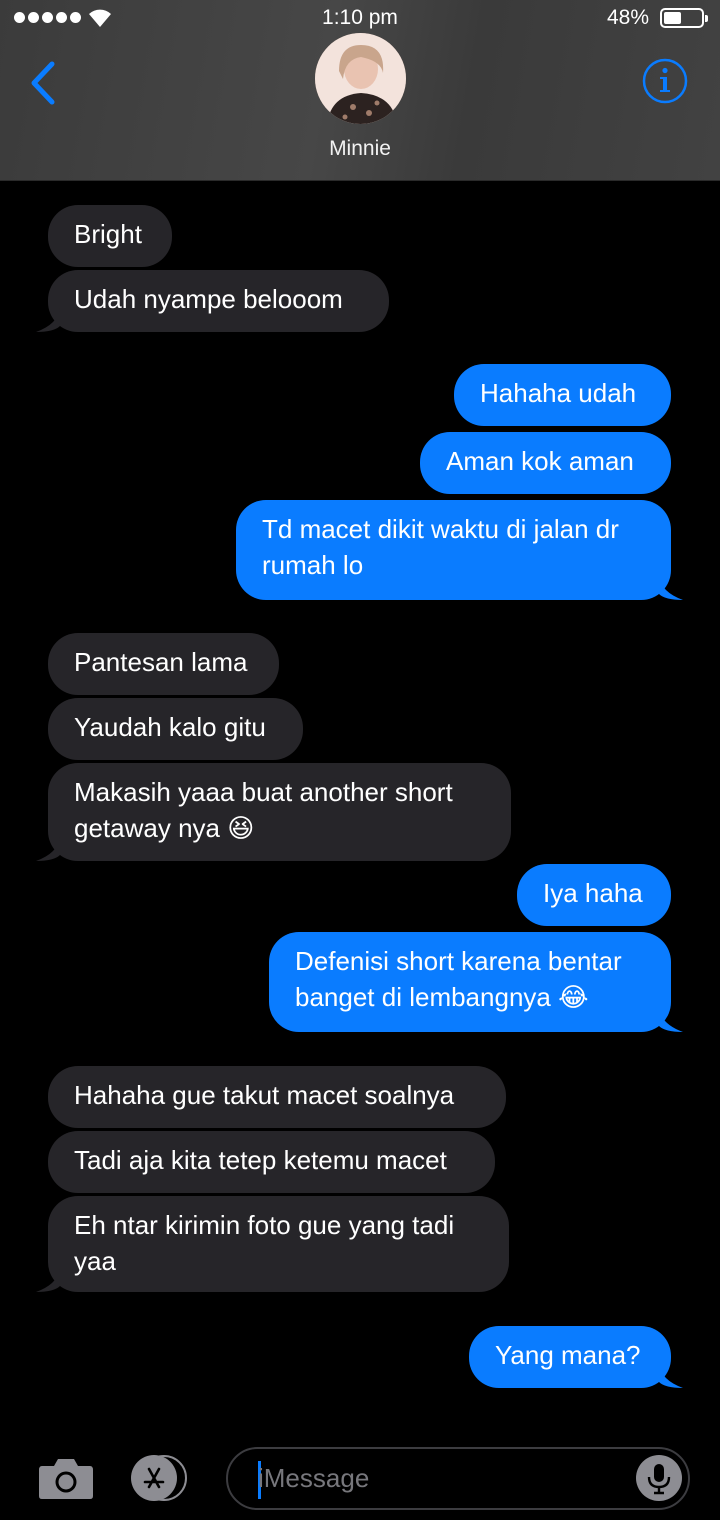 Image resolution: width=720 pixels, height=1520 pixels. I want to click on contact-name: Minnie, so click(360, 149).